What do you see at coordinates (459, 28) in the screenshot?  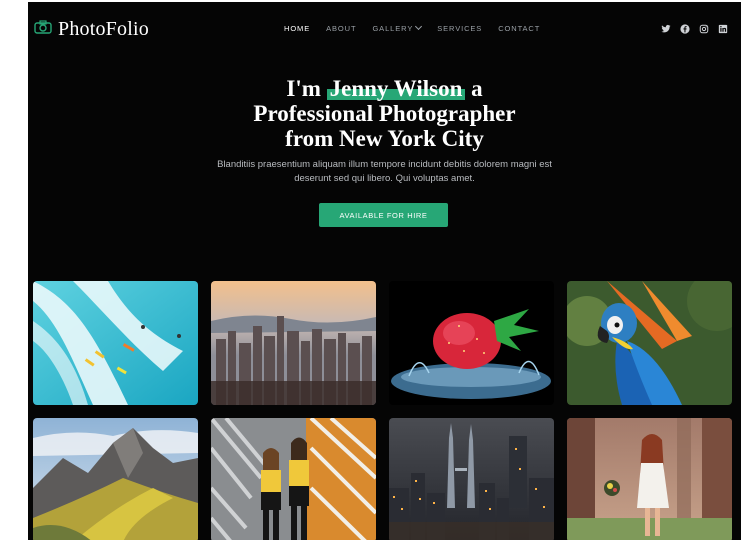 I see `nav-services: SERVICES` at bounding box center [459, 28].